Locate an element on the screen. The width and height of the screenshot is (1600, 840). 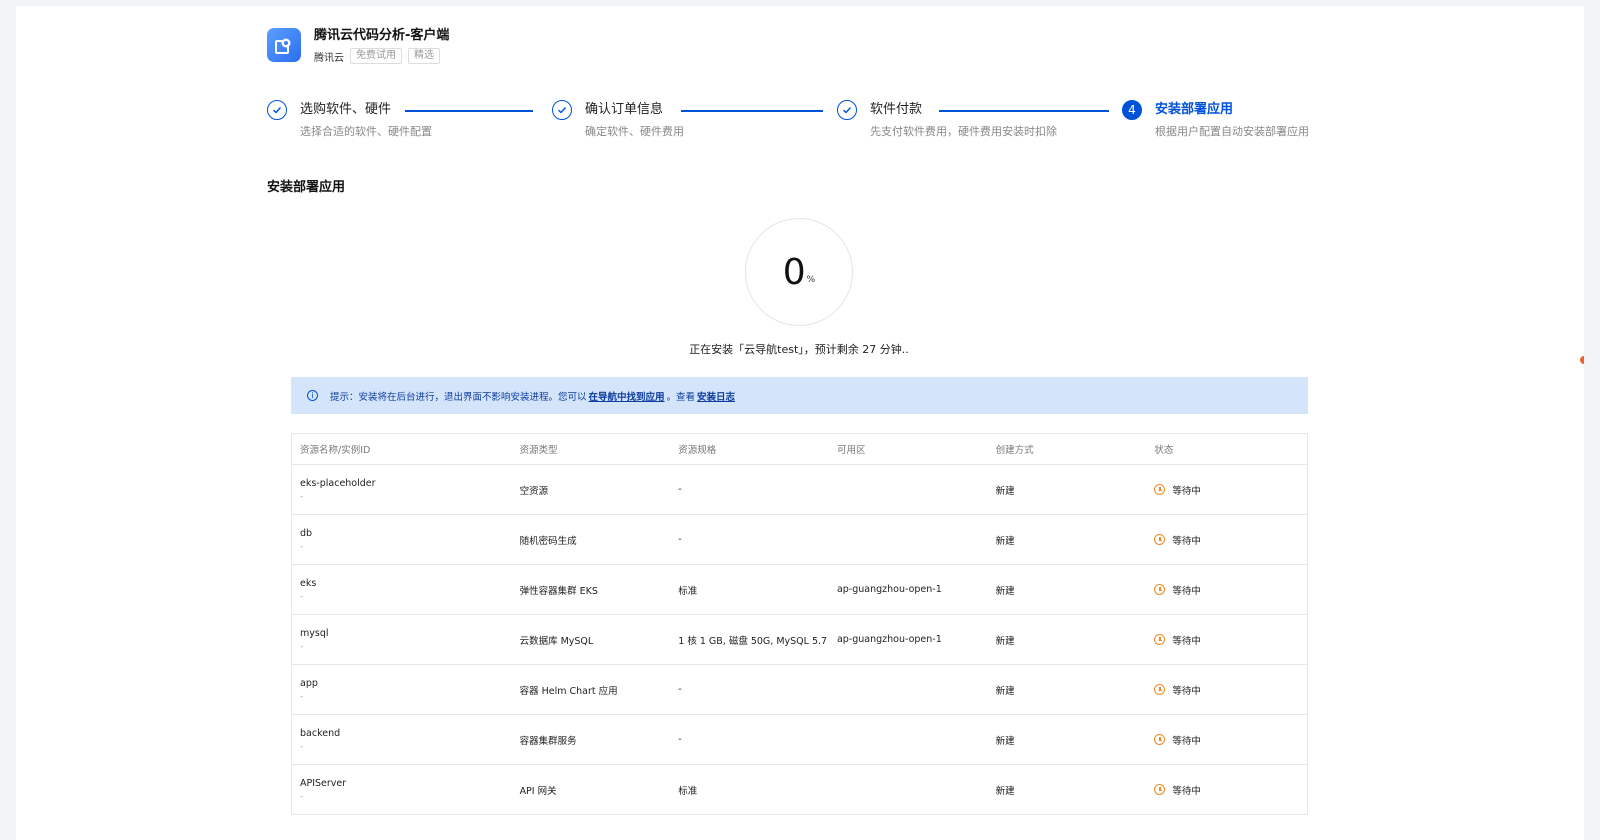
resource-type: API 网关 is located at coordinates (538, 791).